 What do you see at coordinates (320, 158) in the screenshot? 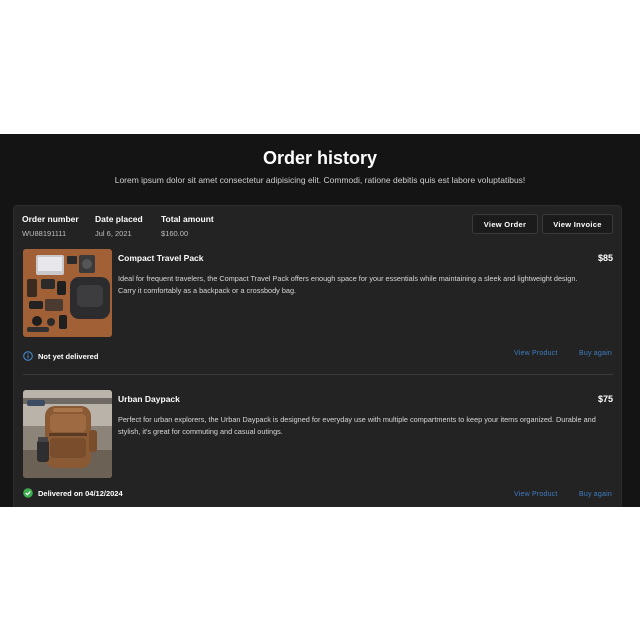
I see `page-title: Order history` at bounding box center [320, 158].